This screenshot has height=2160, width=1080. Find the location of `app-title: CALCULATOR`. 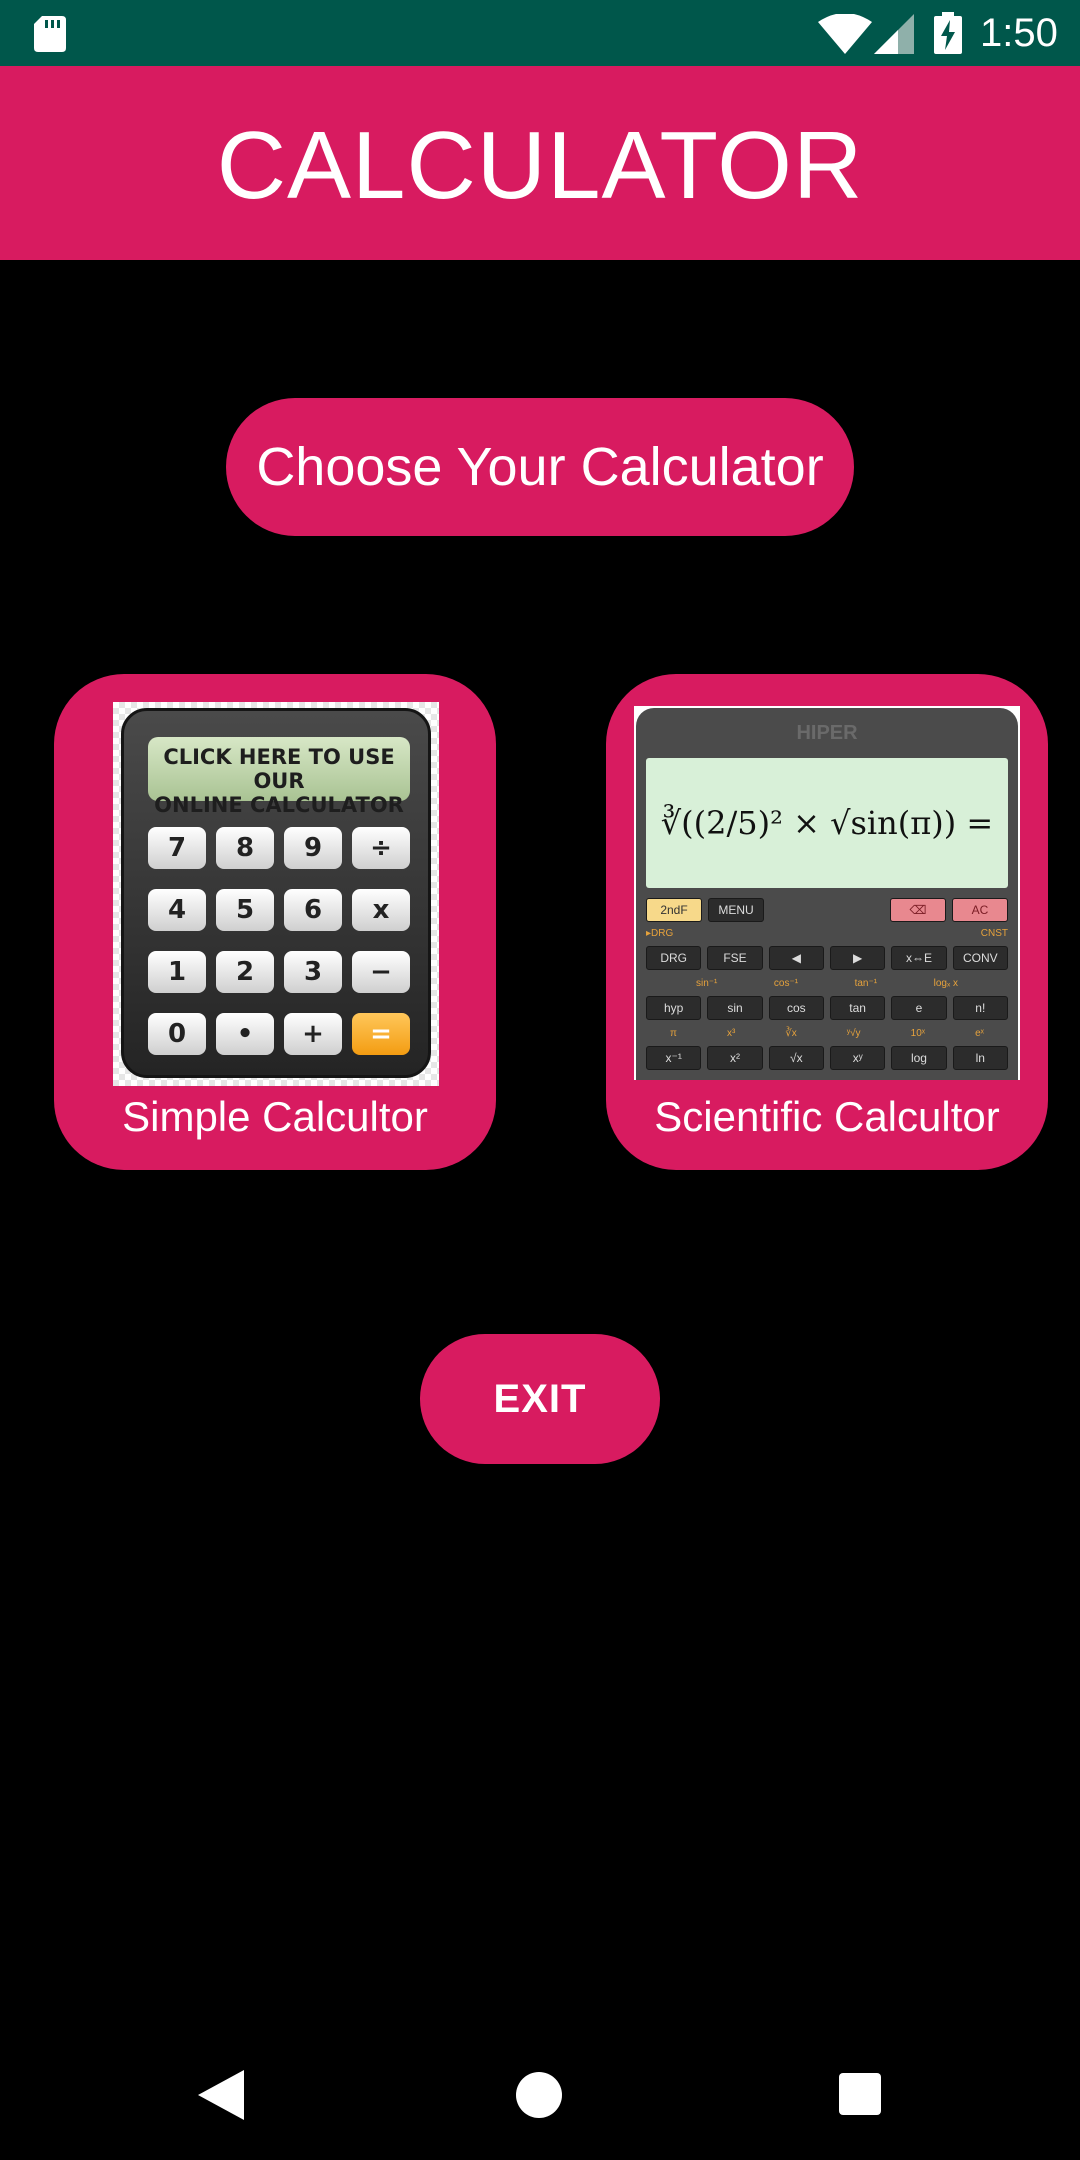

app-title: CALCULATOR is located at coordinates (540, 165).